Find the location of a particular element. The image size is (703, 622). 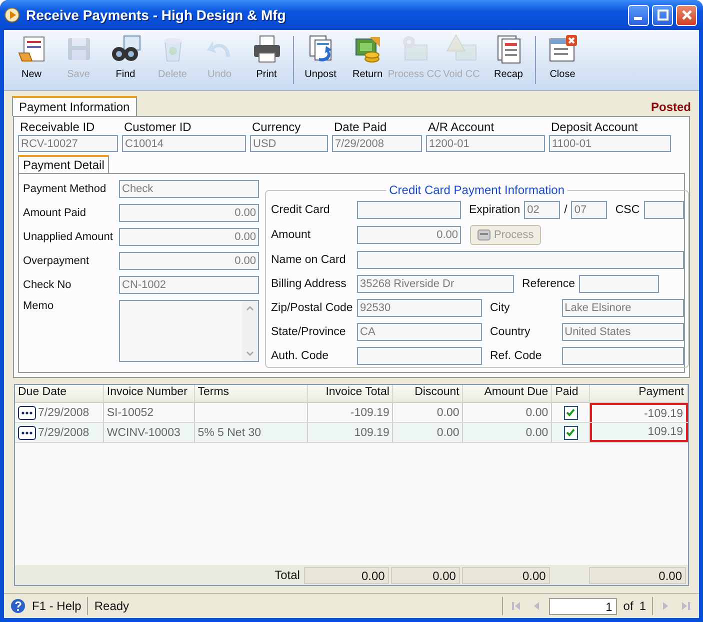

minimize-button is located at coordinates (638, 15).